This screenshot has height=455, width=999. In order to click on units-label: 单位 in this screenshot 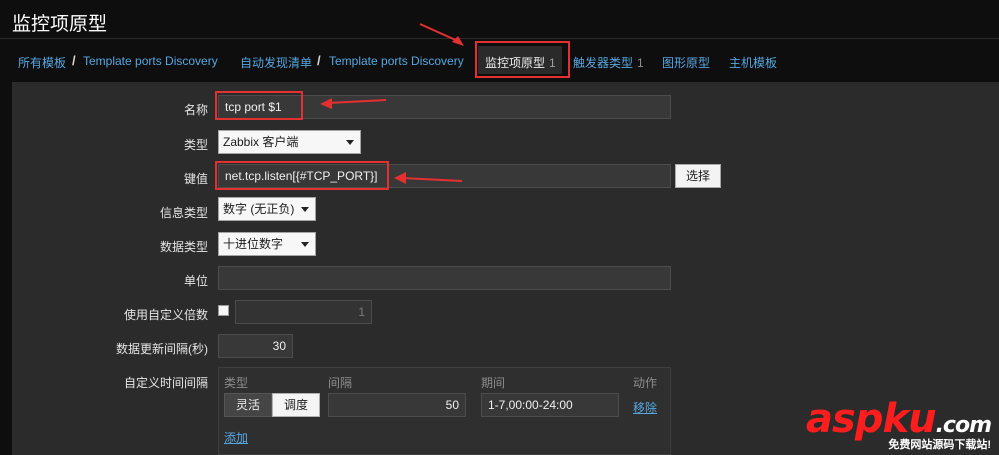, I will do `click(195, 281)`.